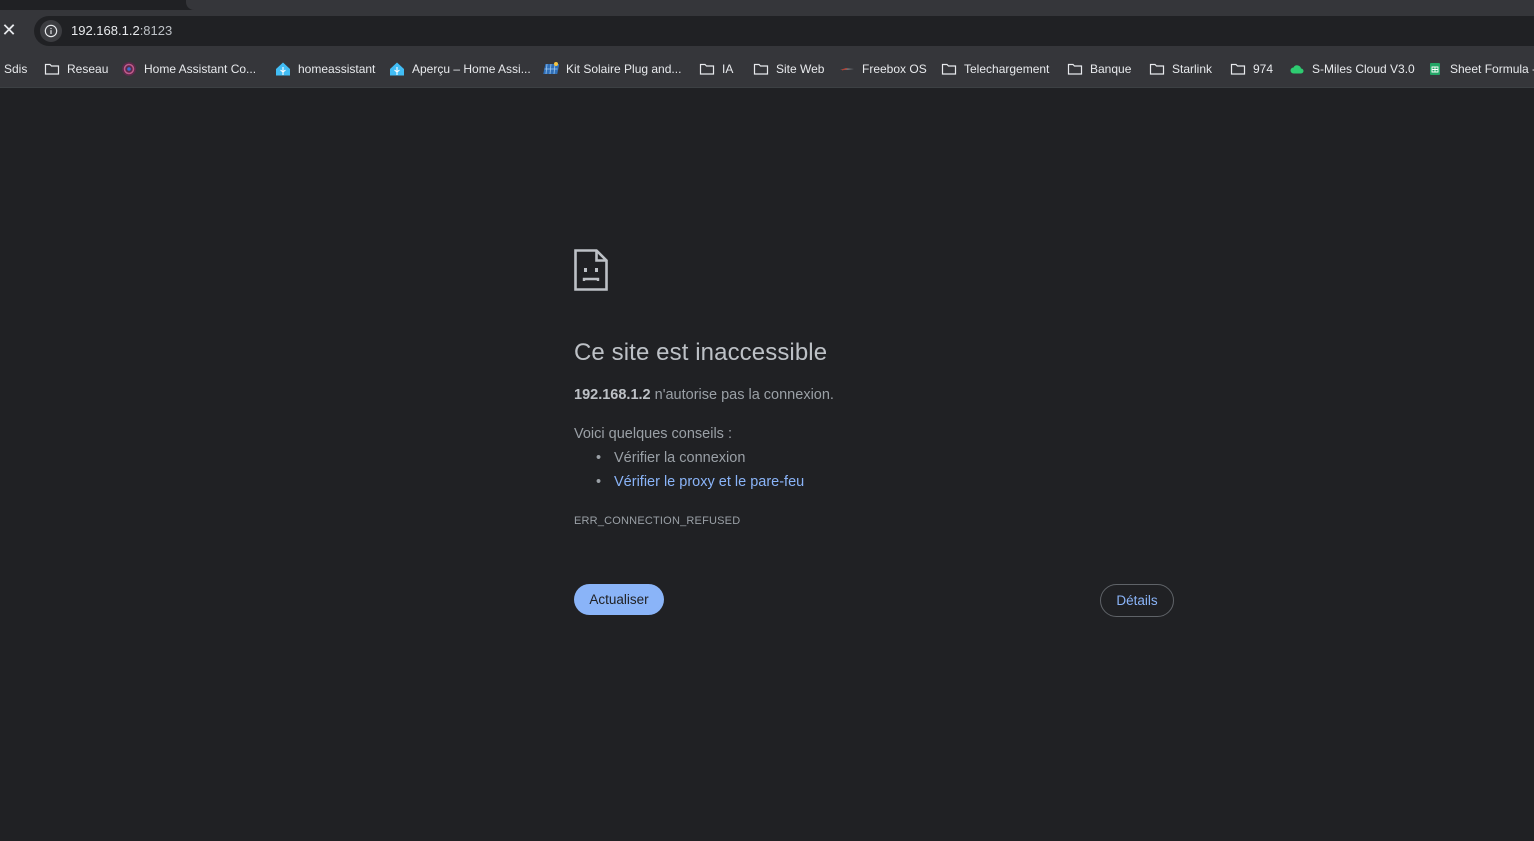  I want to click on bookmark-sdis: Sdis, so click(15, 69).